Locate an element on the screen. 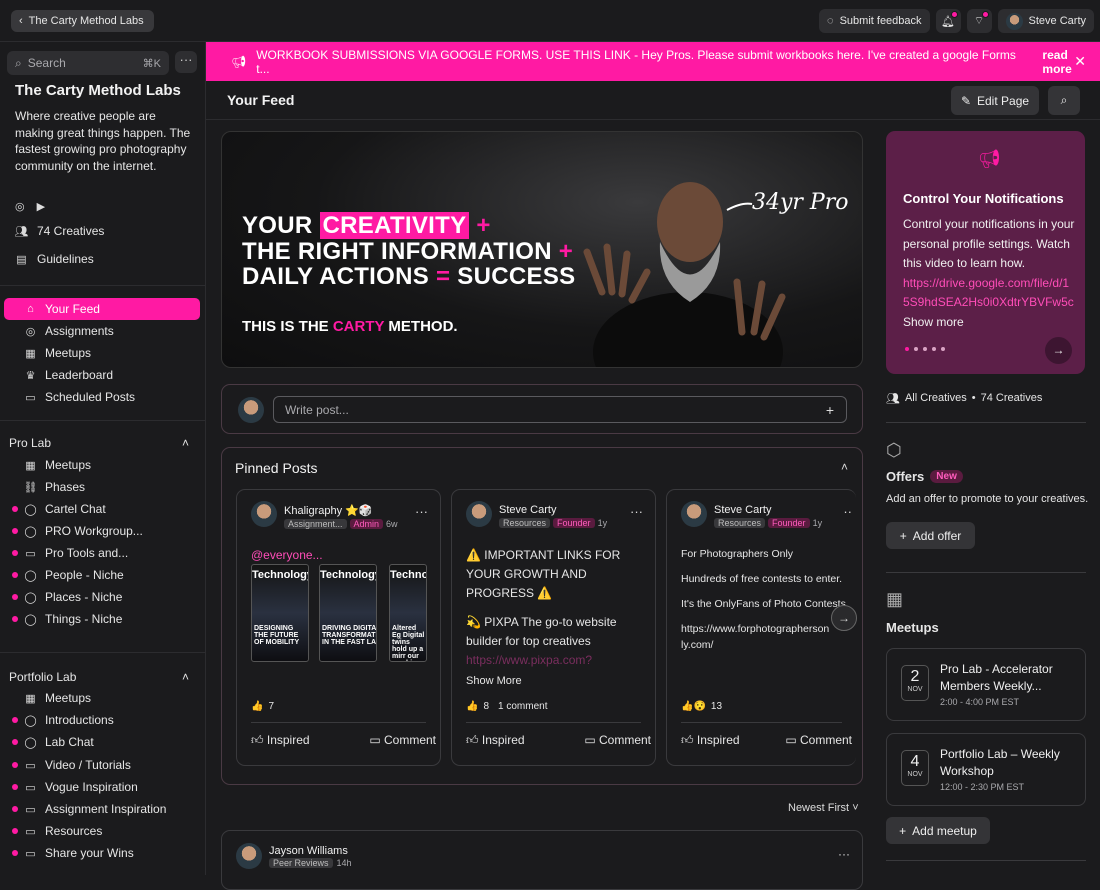 This screenshot has height=890, width=1100. instagram-icon: ◎ is located at coordinates (20, 206).